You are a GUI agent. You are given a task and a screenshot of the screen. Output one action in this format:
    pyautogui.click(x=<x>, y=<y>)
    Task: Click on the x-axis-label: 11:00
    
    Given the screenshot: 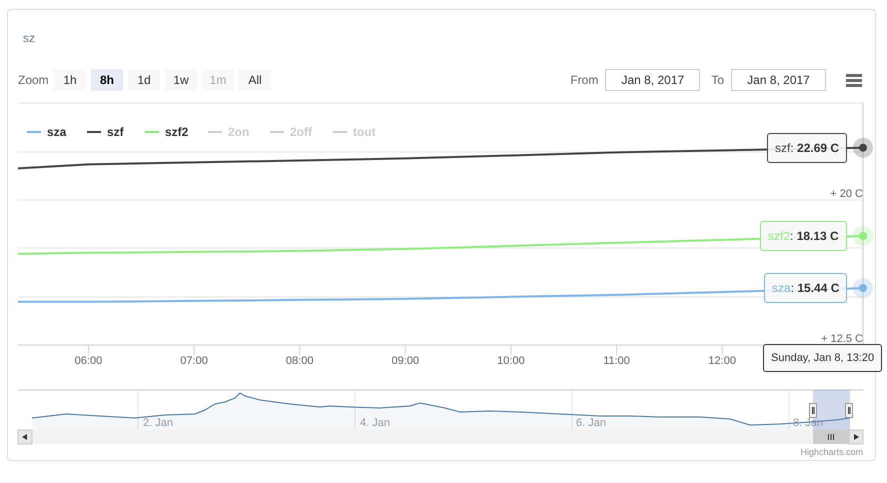 What is the action you would take?
    pyautogui.click(x=616, y=361)
    